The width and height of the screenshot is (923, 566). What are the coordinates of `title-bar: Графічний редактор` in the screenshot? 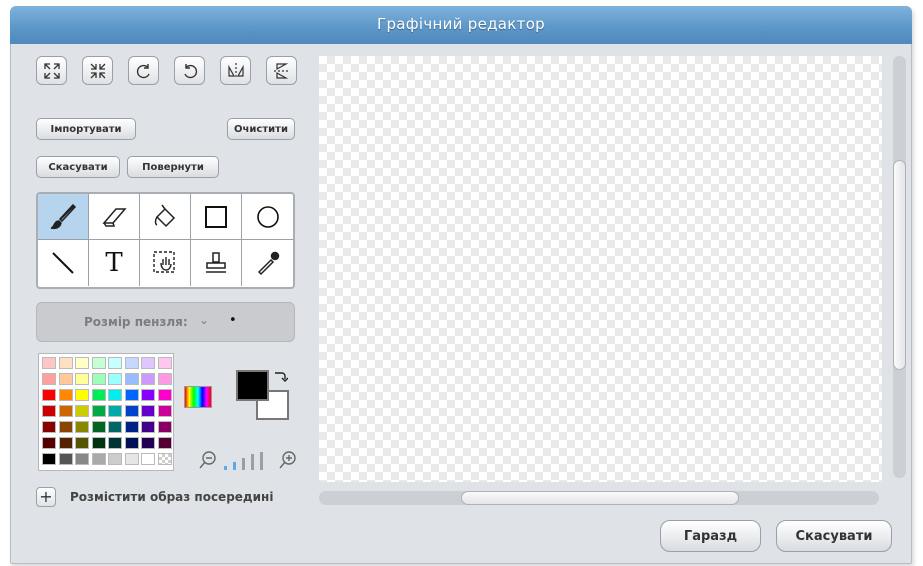 It's located at (461, 25).